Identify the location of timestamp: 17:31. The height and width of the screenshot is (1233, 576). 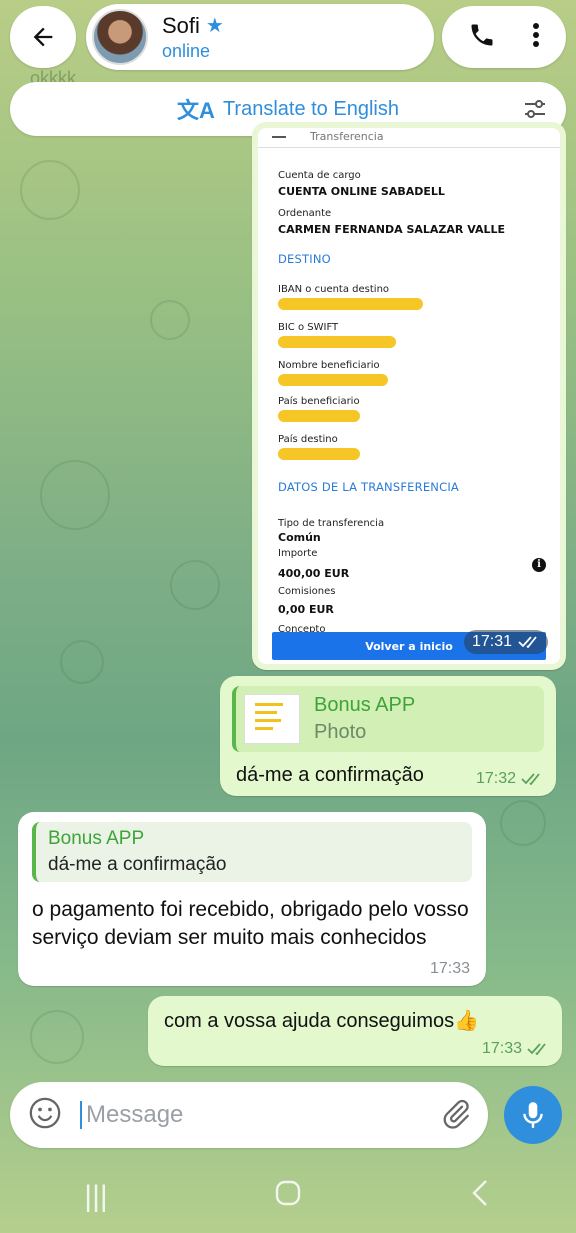
(491, 641).